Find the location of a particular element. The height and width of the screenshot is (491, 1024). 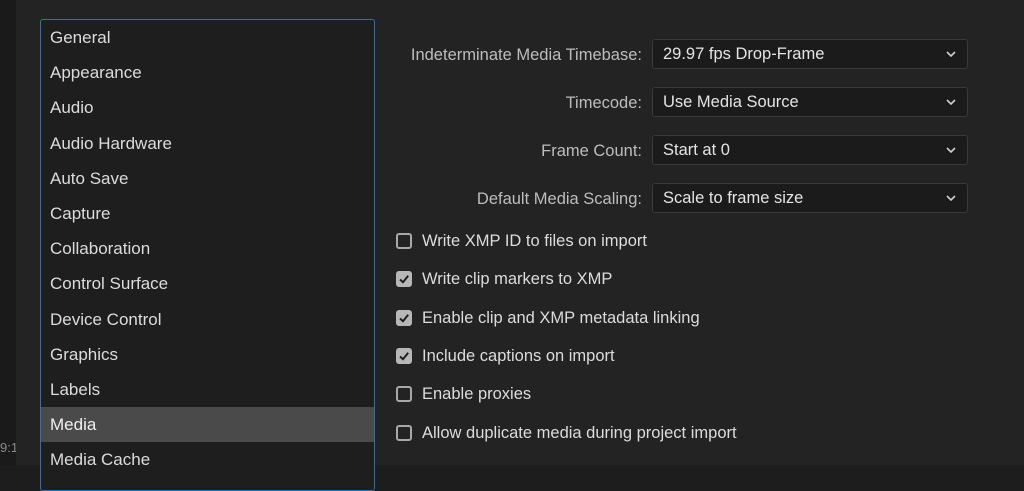

timecode-row: Timecode: Use Media Source is located at coordinates (675, 103).